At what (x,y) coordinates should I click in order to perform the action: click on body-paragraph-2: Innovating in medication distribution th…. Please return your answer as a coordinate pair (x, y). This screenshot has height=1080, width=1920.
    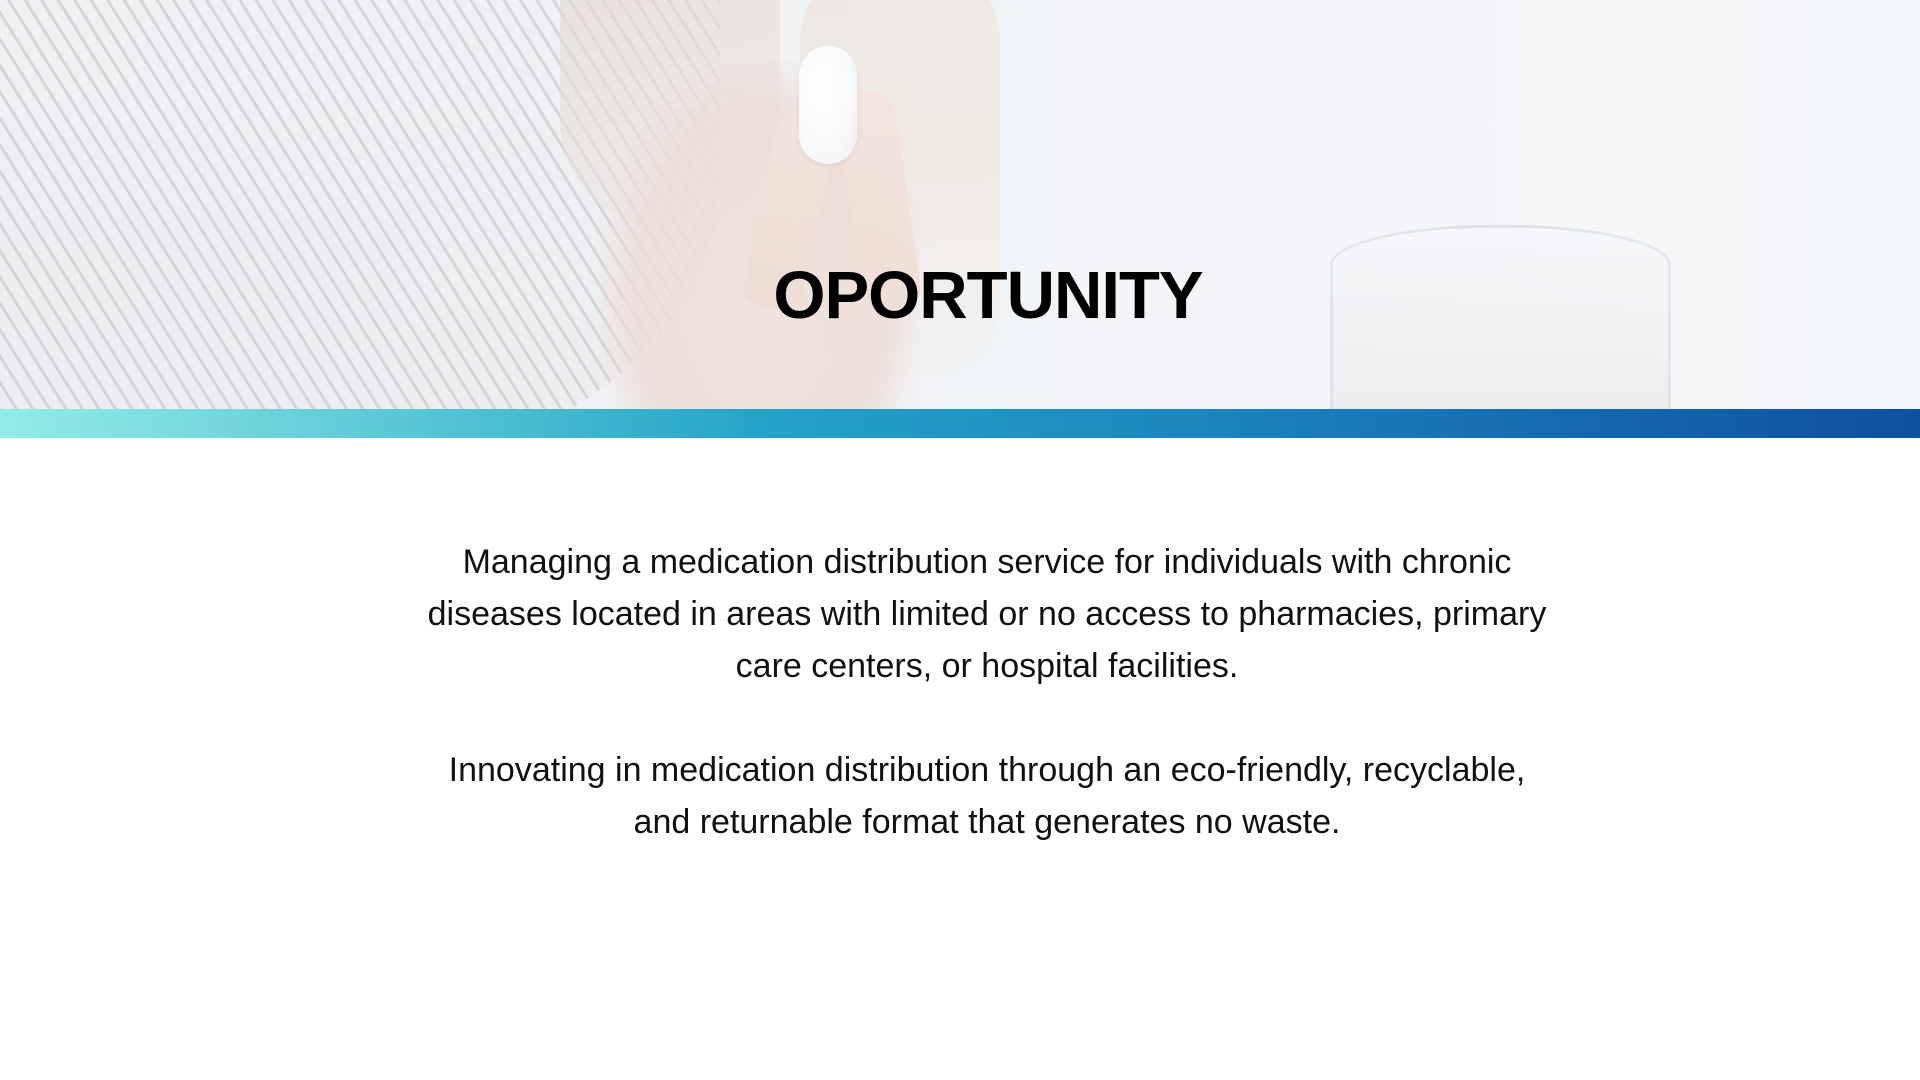
    Looking at the image, I should click on (987, 796).